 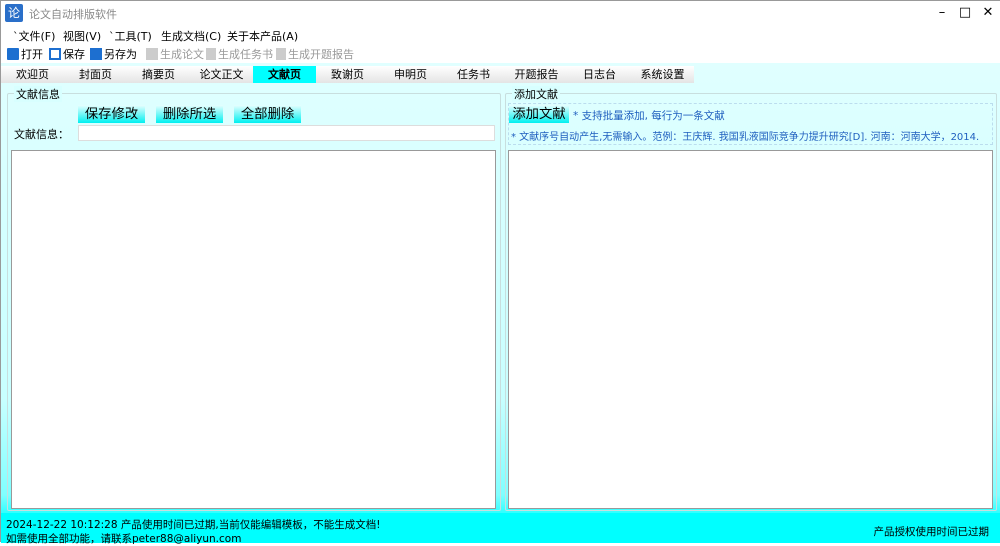 I want to click on add-reference-button: 添加文献, so click(x=539, y=114).